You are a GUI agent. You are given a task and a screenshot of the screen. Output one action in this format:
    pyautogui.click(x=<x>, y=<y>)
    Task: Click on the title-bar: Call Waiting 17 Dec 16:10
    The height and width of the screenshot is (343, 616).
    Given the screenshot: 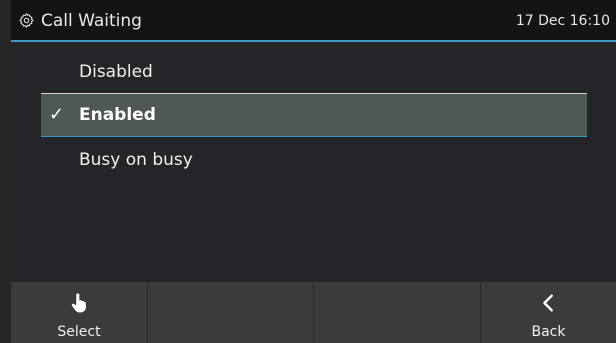 What is the action you would take?
    pyautogui.click(x=313, y=21)
    